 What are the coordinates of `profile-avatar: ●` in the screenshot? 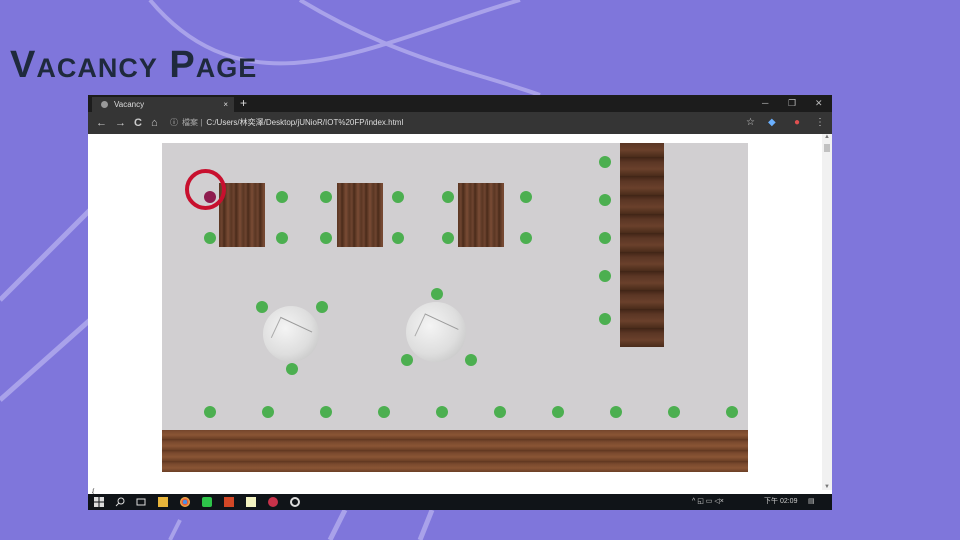 It's located at (797, 123).